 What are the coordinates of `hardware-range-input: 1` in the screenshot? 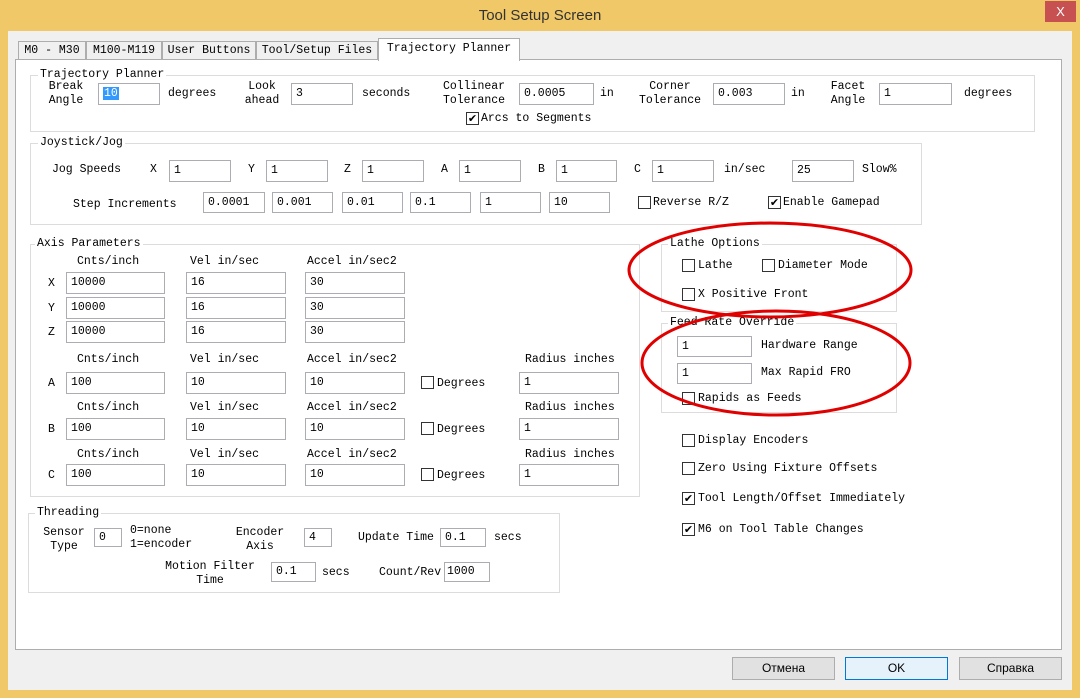 It's located at (714, 346).